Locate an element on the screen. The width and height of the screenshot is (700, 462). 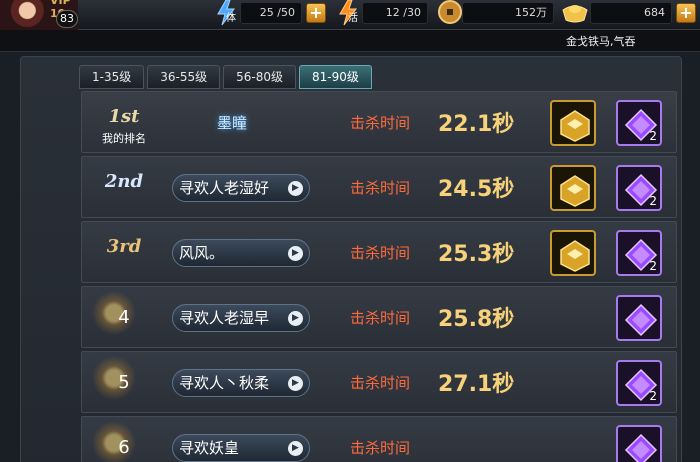
rank-badge: 1st 我的排名 is located at coordinates (124, 122).